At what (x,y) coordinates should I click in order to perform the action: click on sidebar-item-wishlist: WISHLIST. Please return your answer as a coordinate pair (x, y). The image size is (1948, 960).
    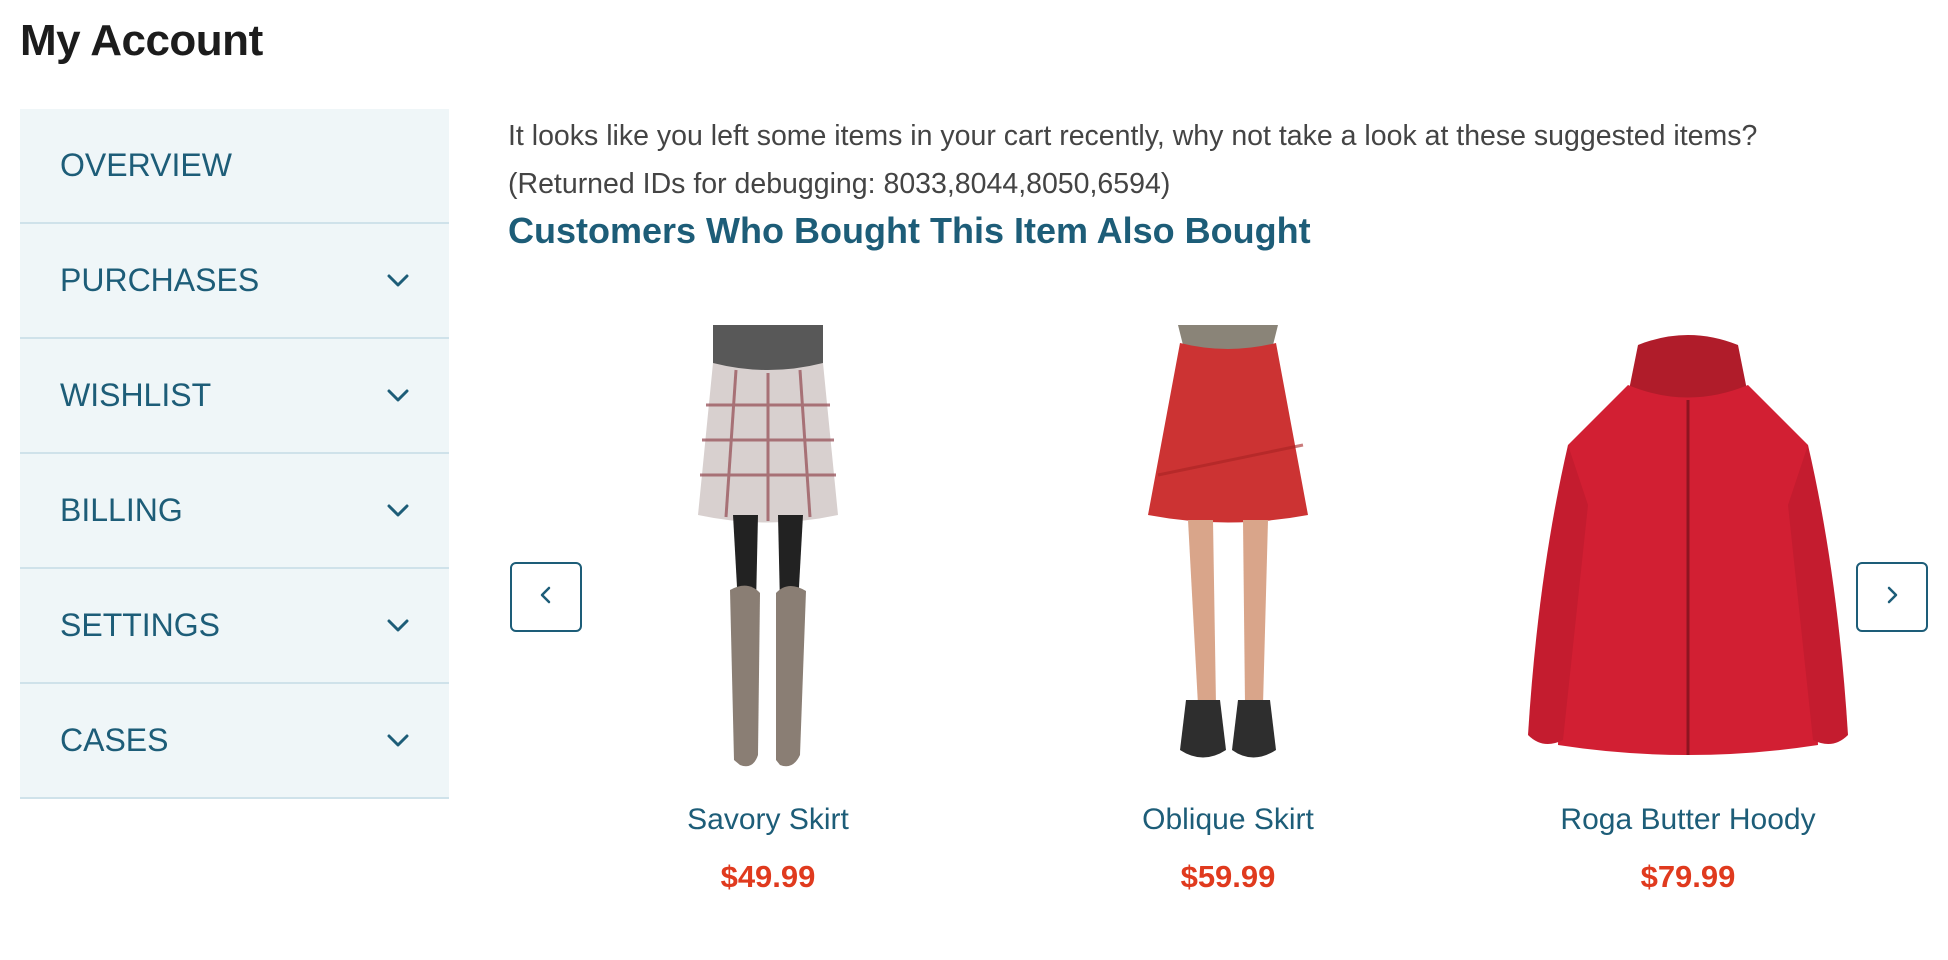
    Looking at the image, I should click on (234, 396).